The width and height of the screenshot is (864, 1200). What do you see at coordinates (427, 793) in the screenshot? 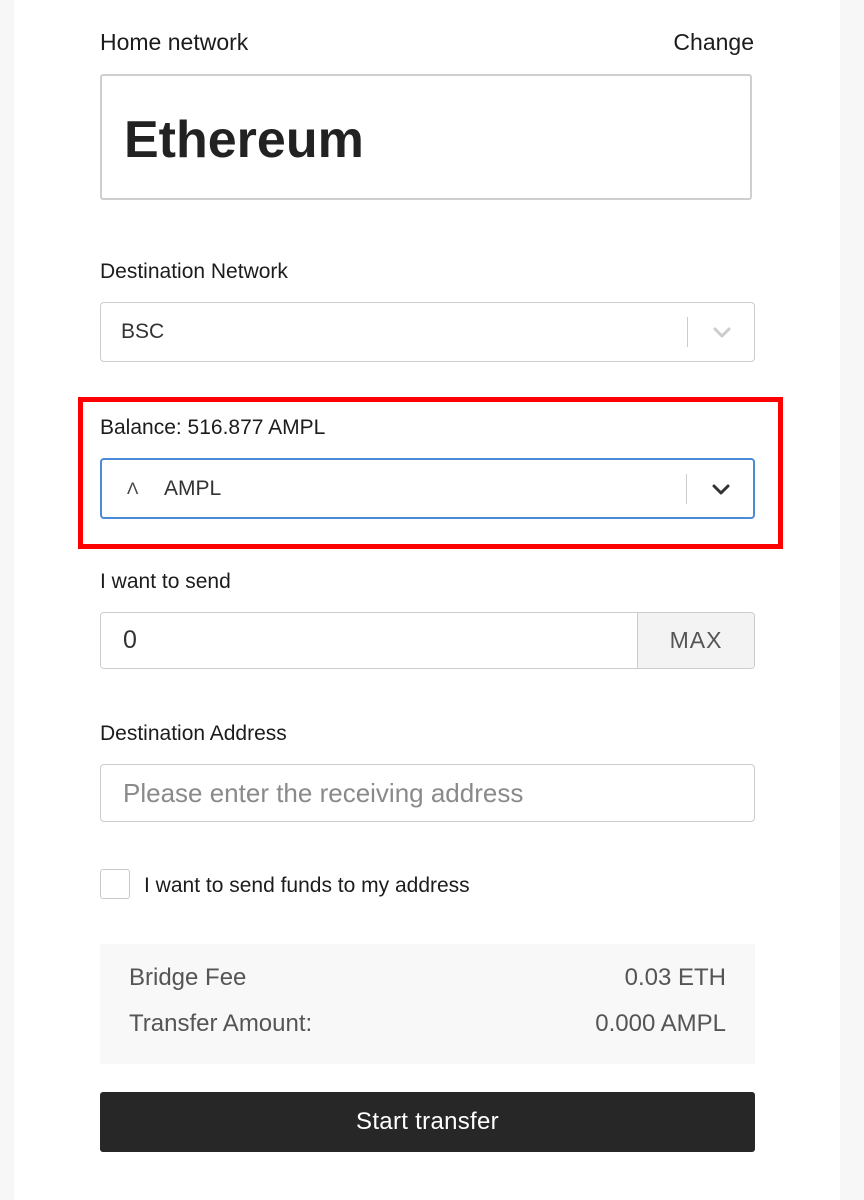
I see `destination-address-input` at bounding box center [427, 793].